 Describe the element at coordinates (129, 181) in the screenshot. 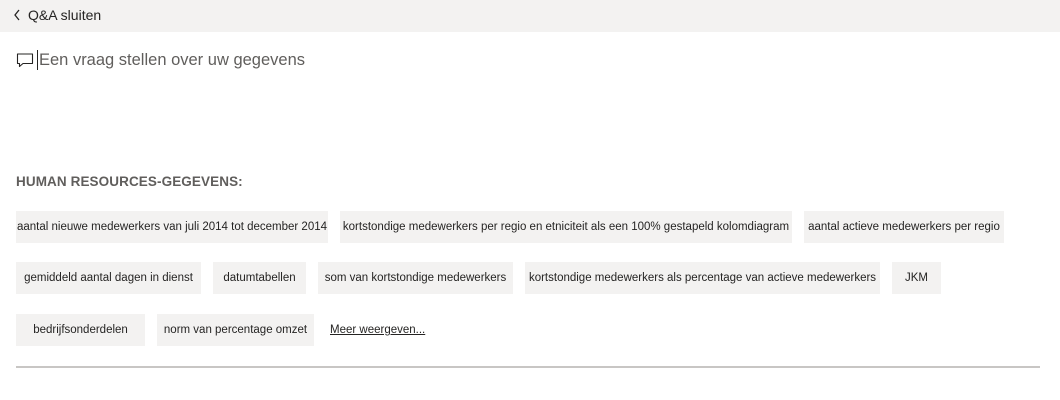

I see `section-heading: HUMAN RESOURCES-GEGEVENS:` at that location.